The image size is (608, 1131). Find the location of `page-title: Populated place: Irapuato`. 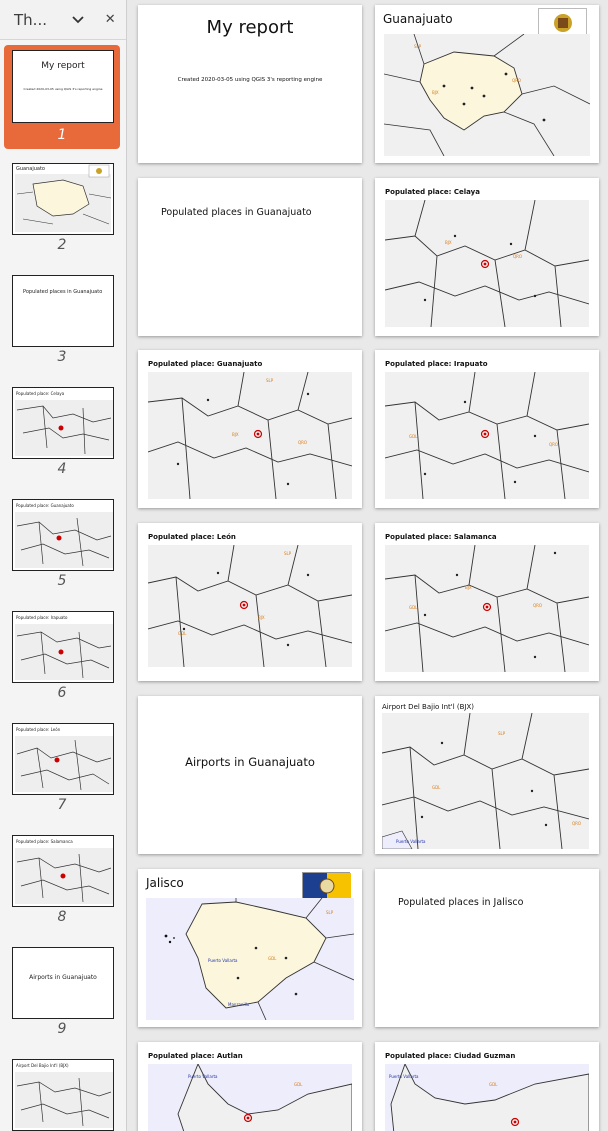

page-title: Populated place: Irapuato is located at coordinates (436, 364).